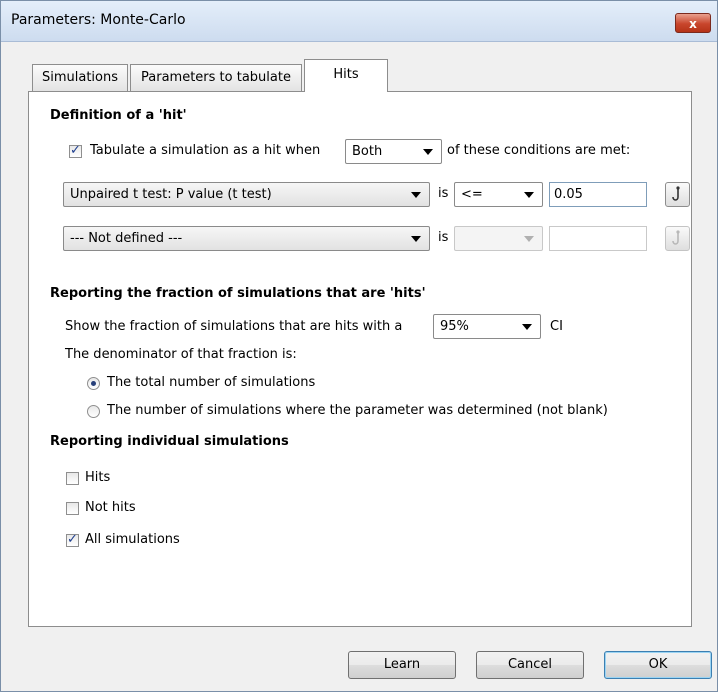  Describe the element at coordinates (472, 194) in the screenshot. I see `condition-1-operator-value: <=` at that location.